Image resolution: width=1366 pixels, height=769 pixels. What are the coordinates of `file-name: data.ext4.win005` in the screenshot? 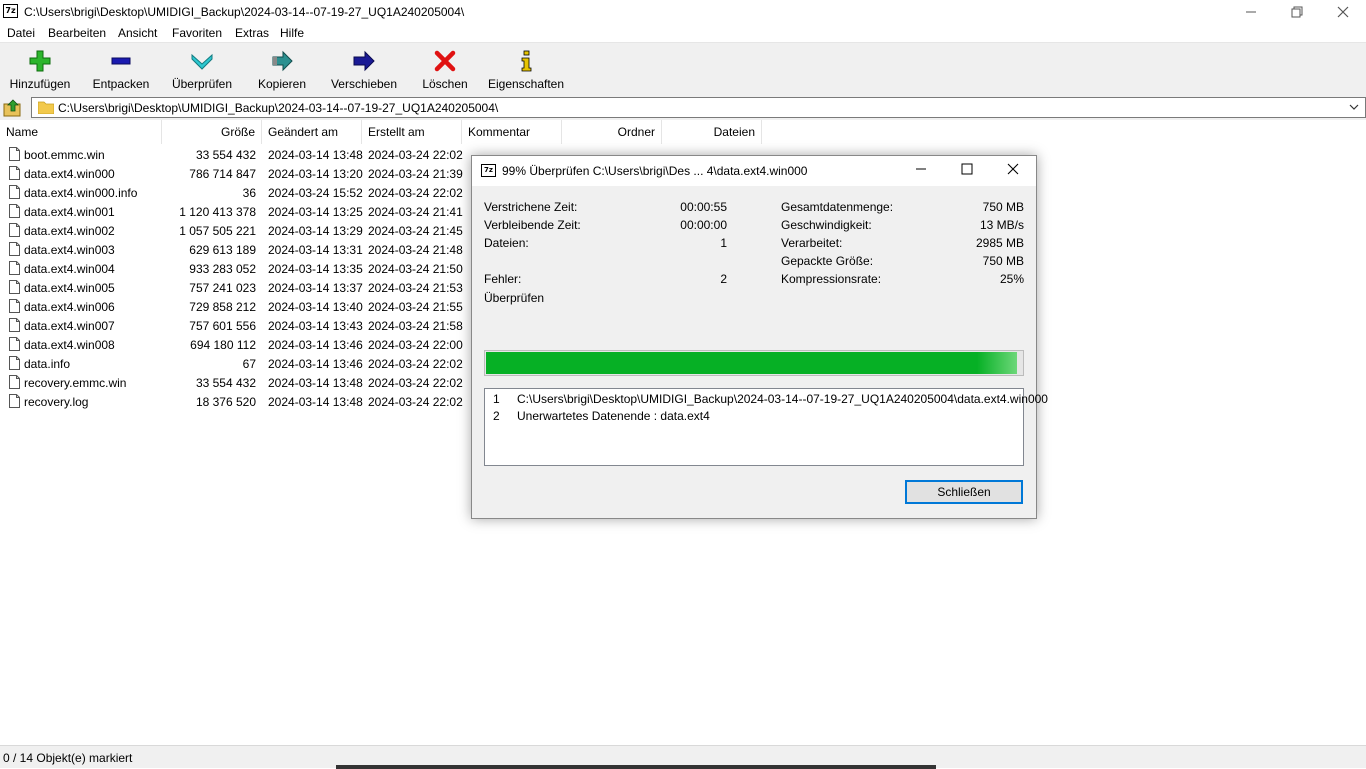 It's located at (69, 288).